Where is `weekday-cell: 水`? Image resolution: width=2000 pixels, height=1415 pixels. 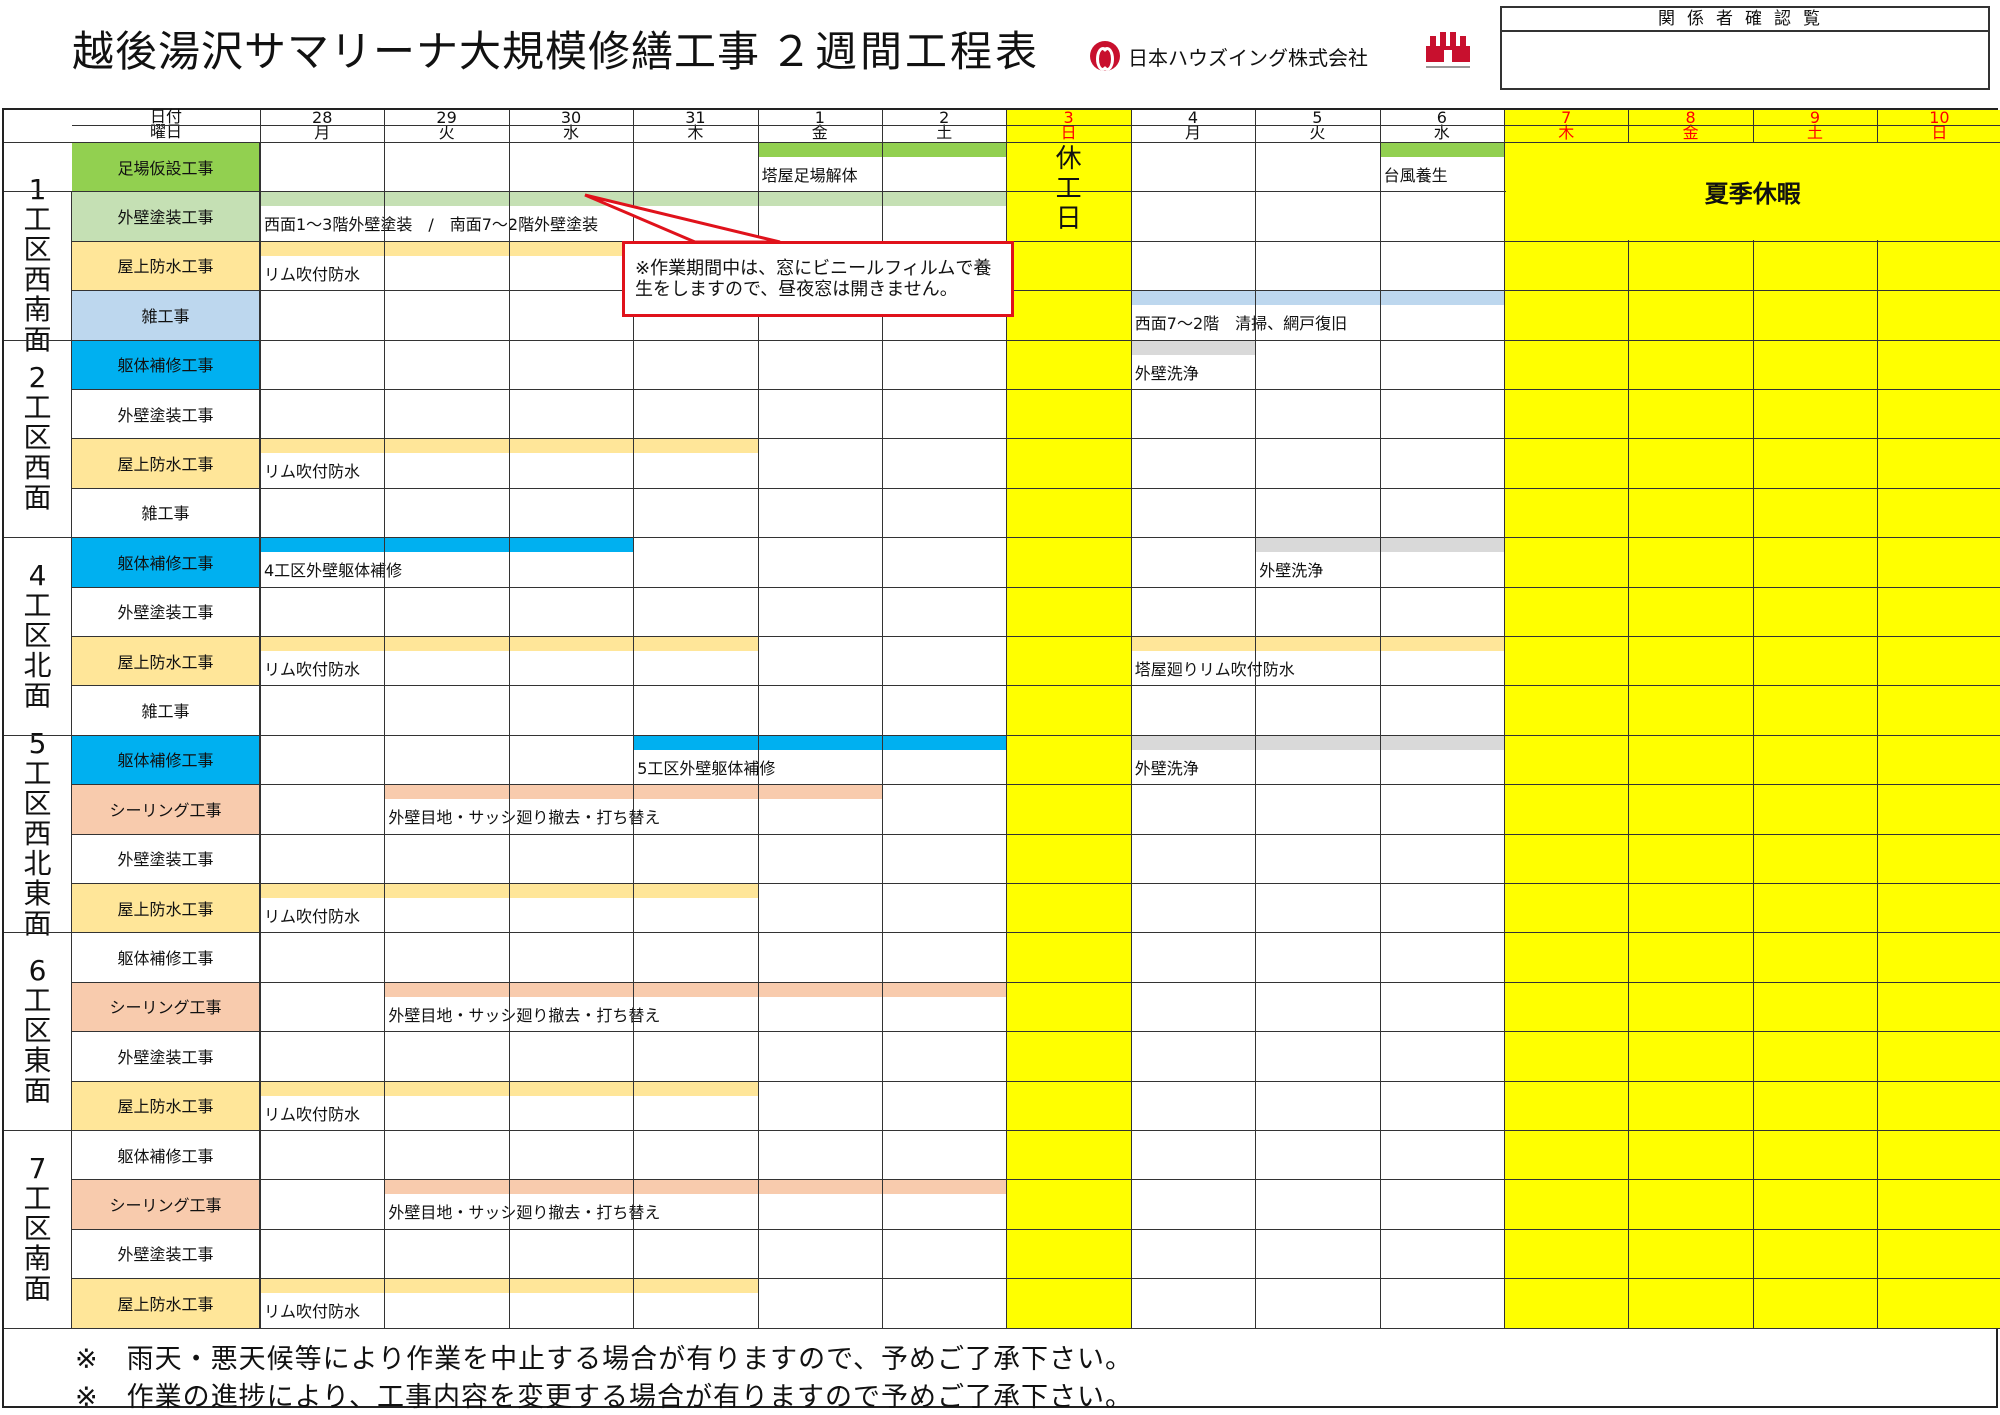 weekday-cell: 水 is located at coordinates (1441, 132).